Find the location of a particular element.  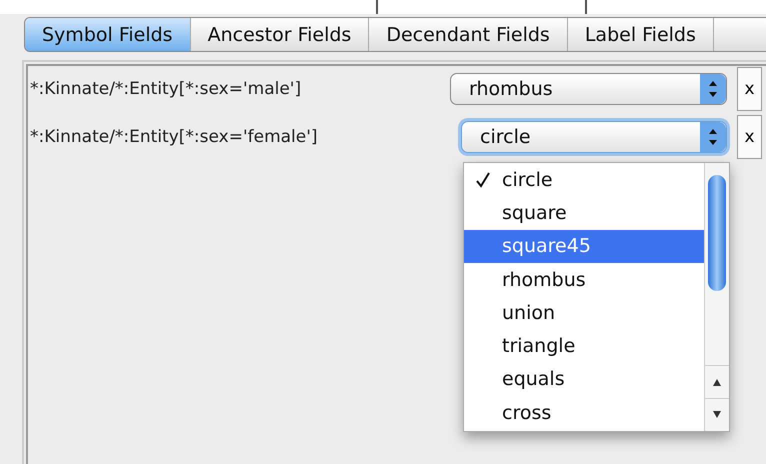

dropdown-item: equals is located at coordinates (584, 379).